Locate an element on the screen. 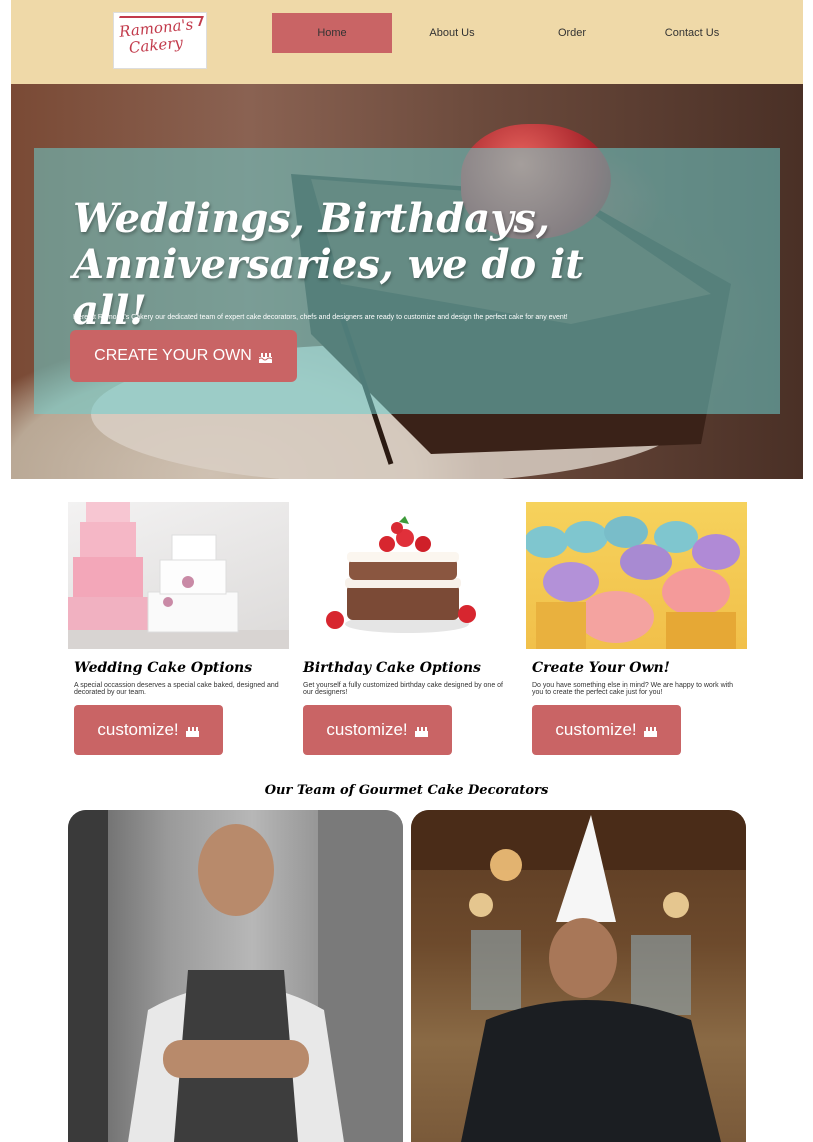 The width and height of the screenshot is (813, 1142). create-your-own-button: CREATE YOUR OWN is located at coordinates (183, 356).